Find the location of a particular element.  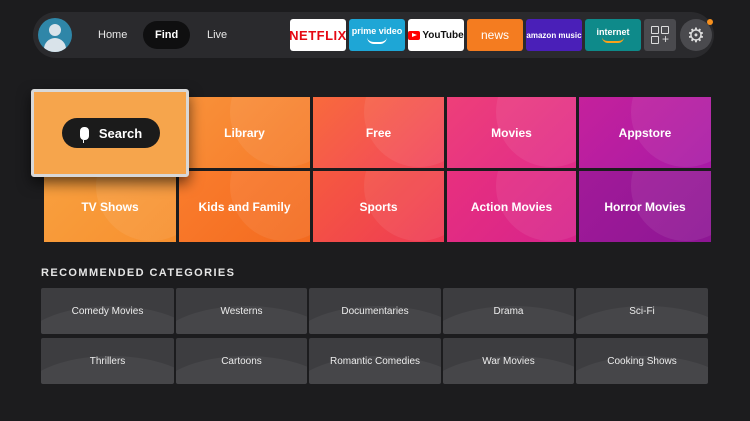

notification-dot is located at coordinates (710, 22).